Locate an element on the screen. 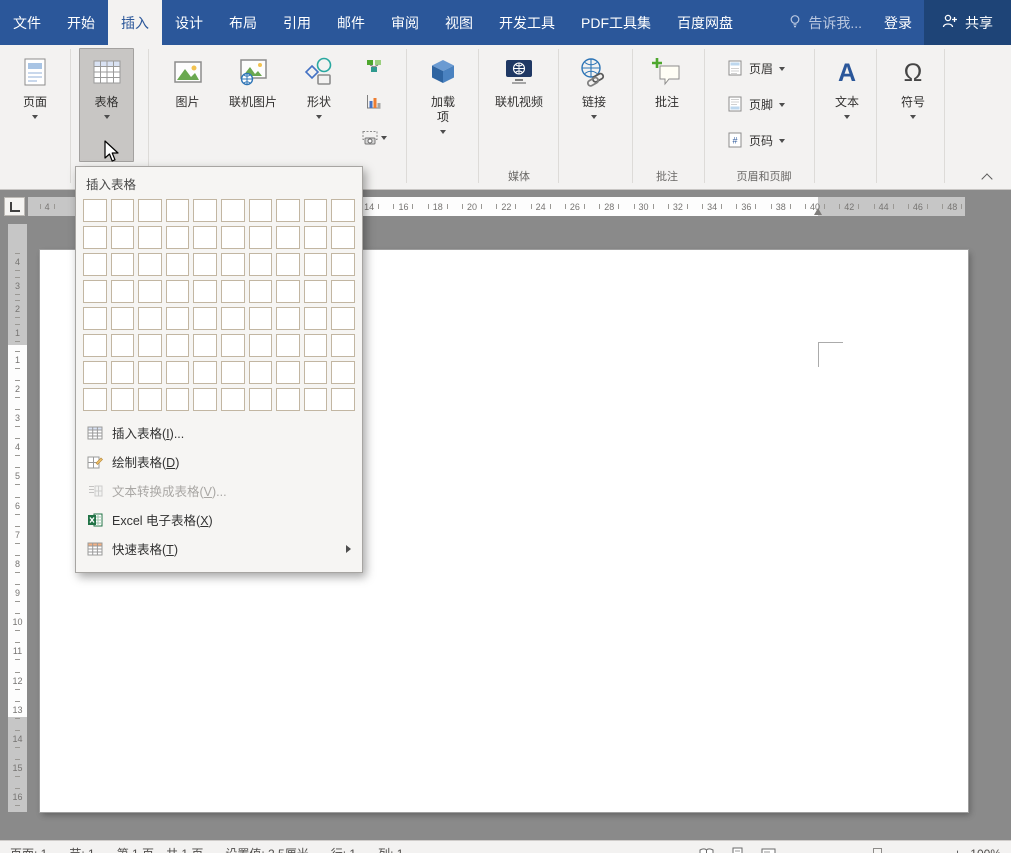 The image size is (1011, 853). tab-baidu-netdisk: 百度网盘 is located at coordinates (705, 22).